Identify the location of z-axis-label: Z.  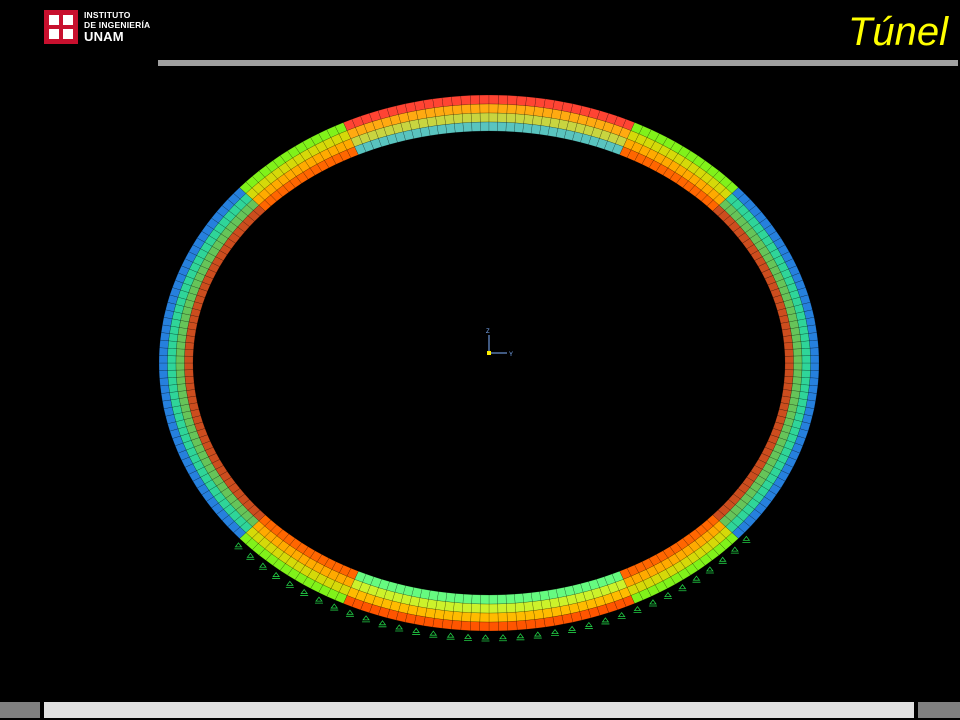
(488, 332).